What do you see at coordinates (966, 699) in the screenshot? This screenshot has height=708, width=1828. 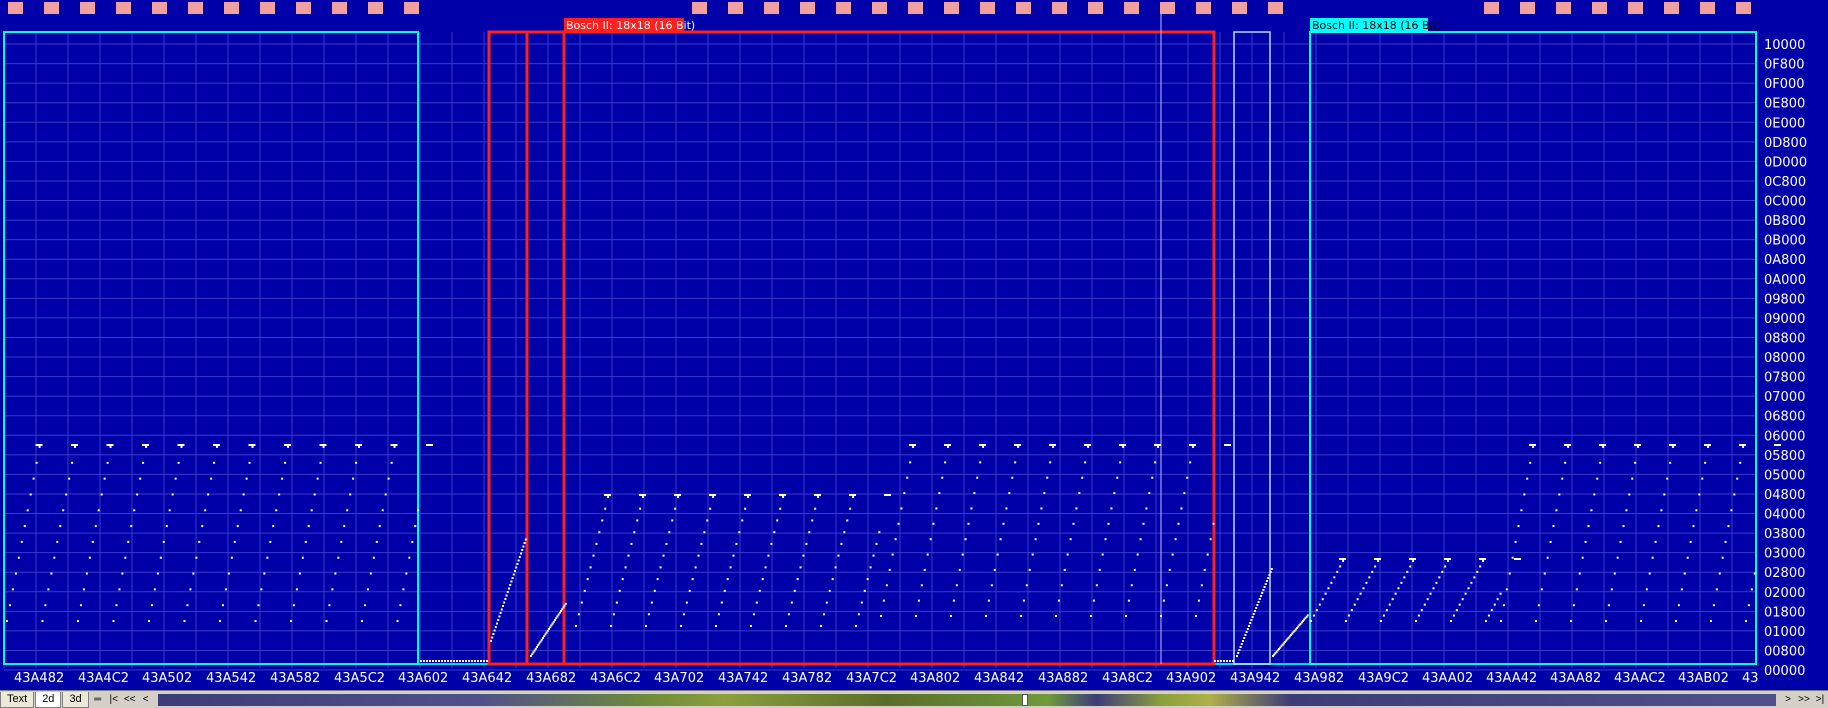 I see `file-overview-scrollbar` at bounding box center [966, 699].